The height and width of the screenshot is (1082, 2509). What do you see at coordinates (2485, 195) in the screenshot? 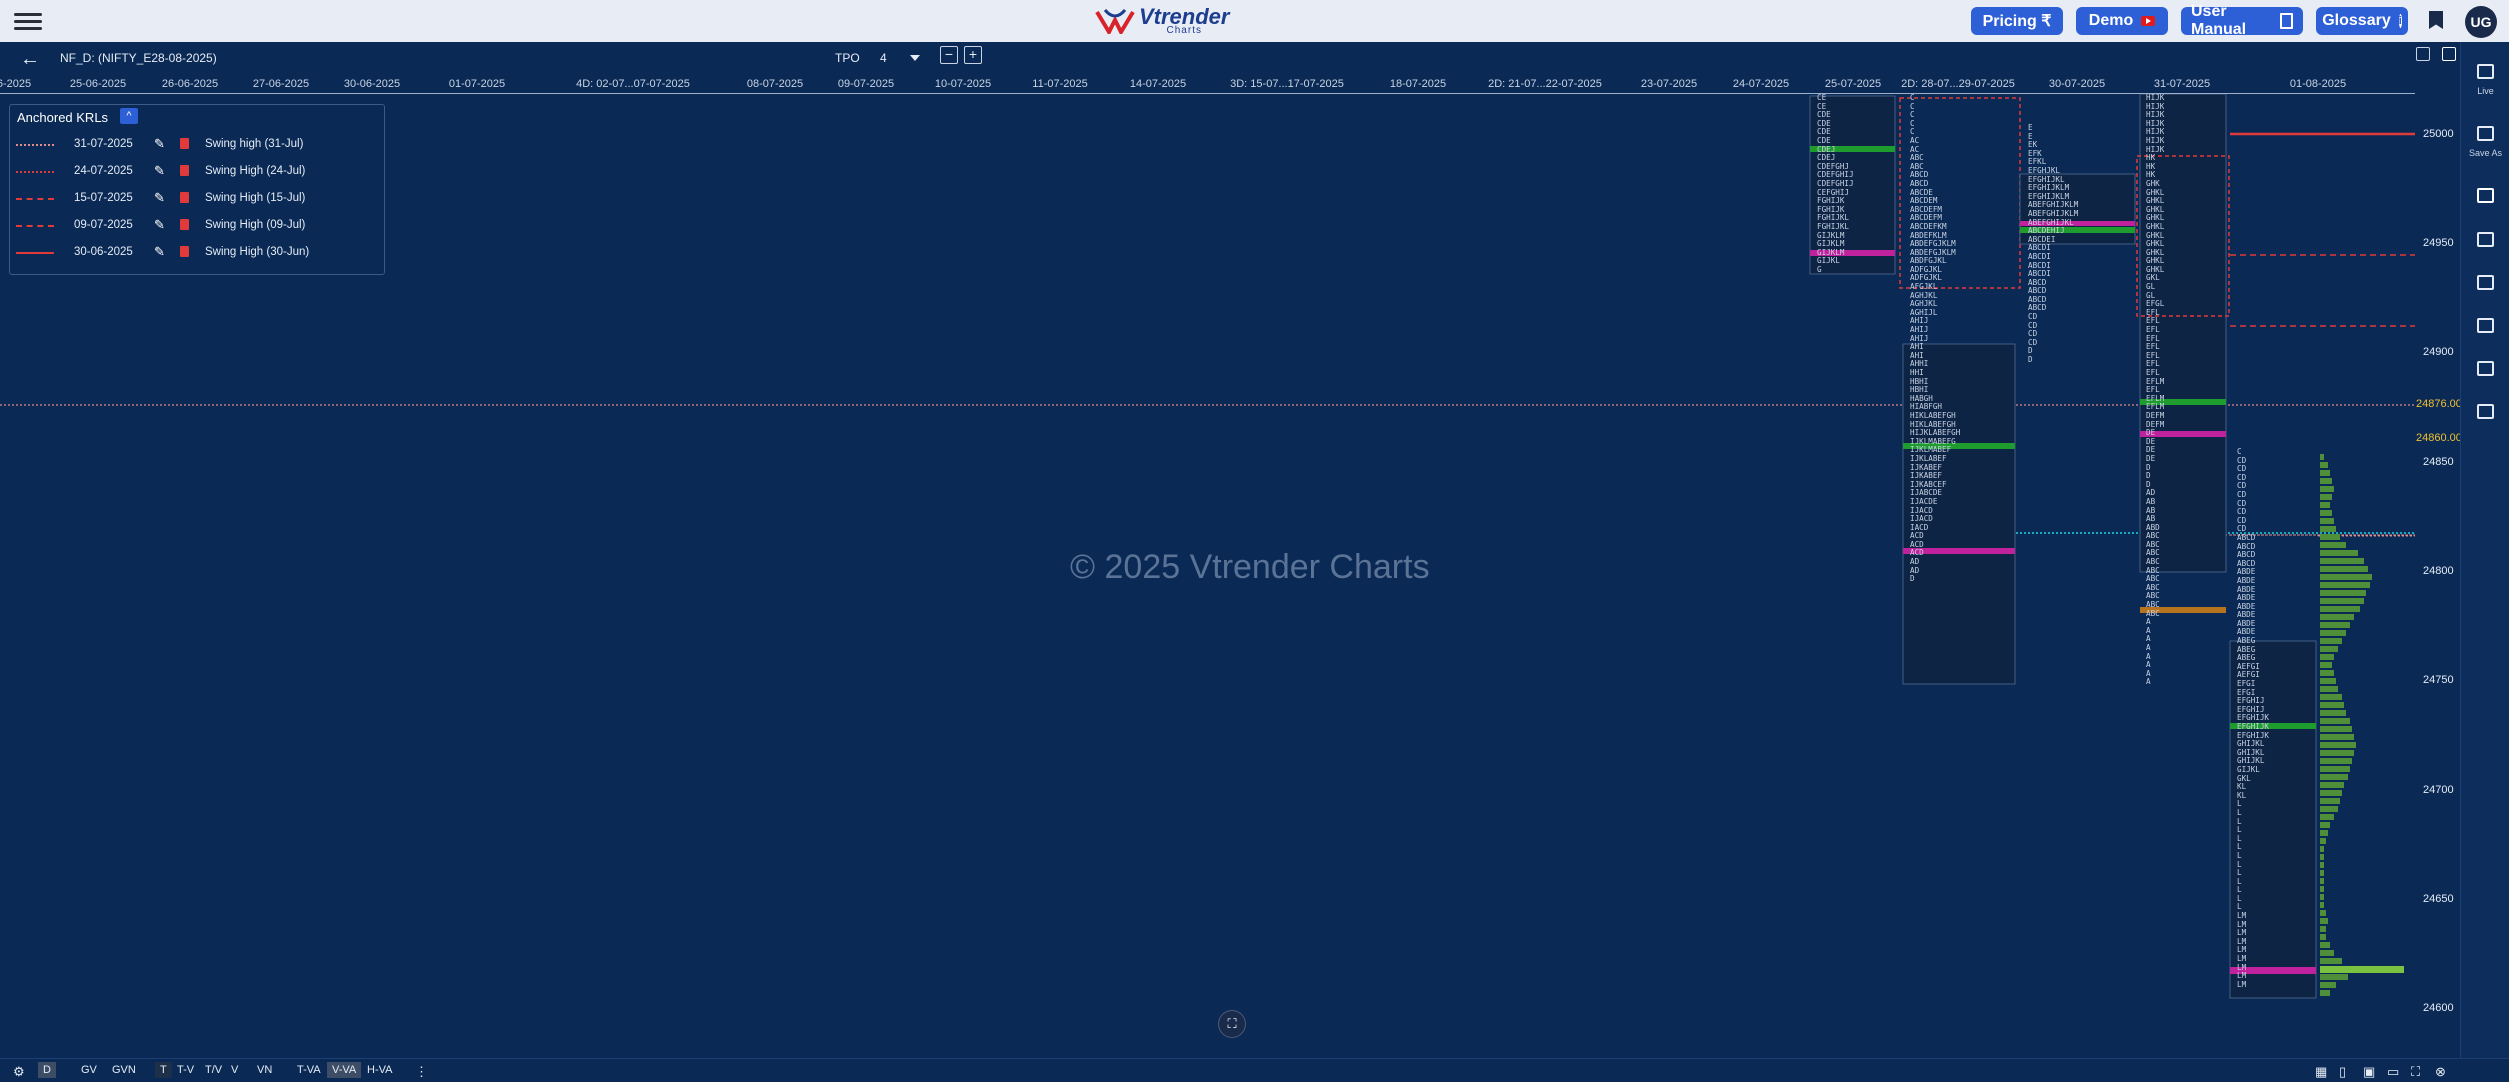
I see `square-tool-icon` at bounding box center [2485, 195].